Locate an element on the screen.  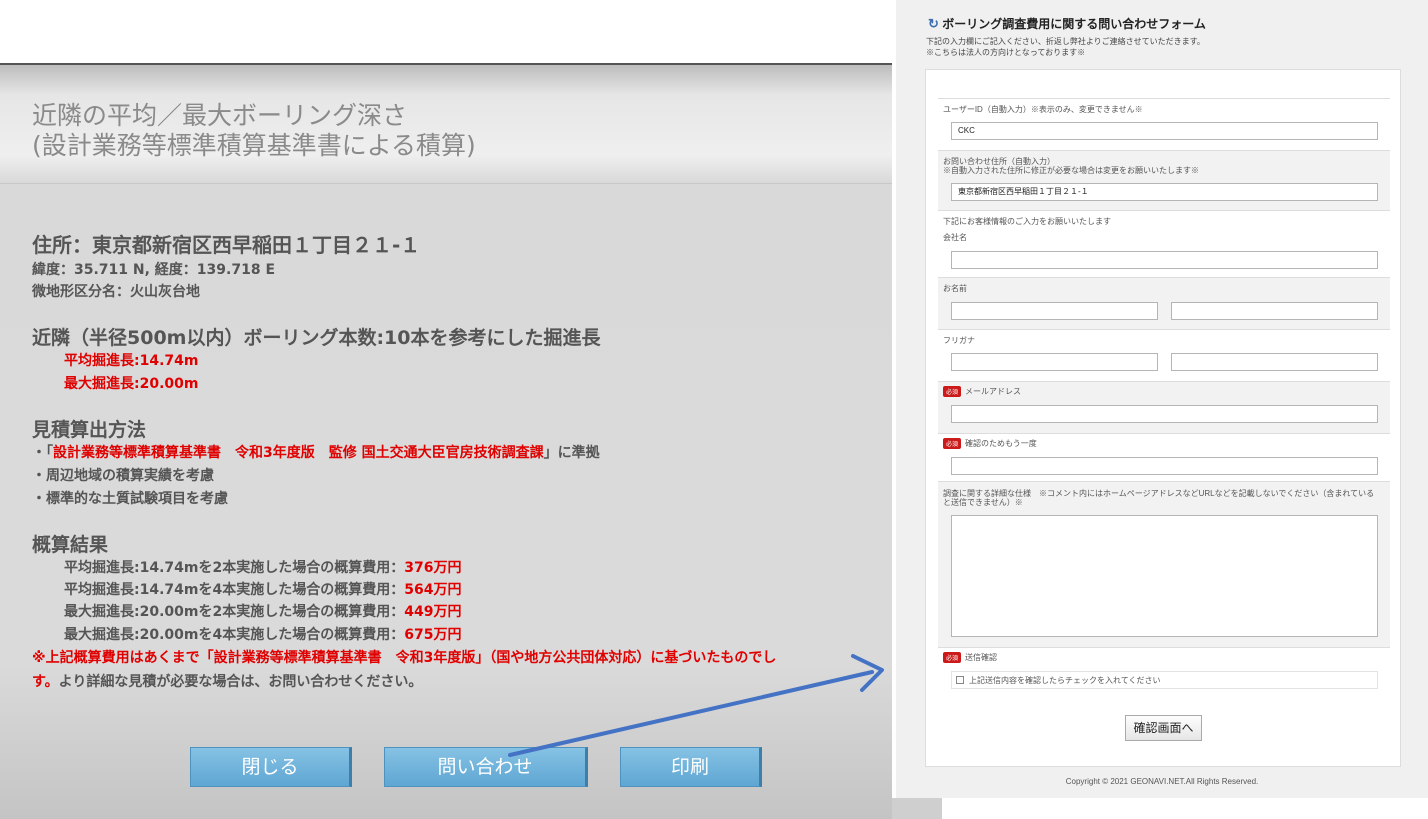
user-id-label: ユーザーID（自動入力）※表示のみ、変更できません※ is located at coordinates (1043, 109).